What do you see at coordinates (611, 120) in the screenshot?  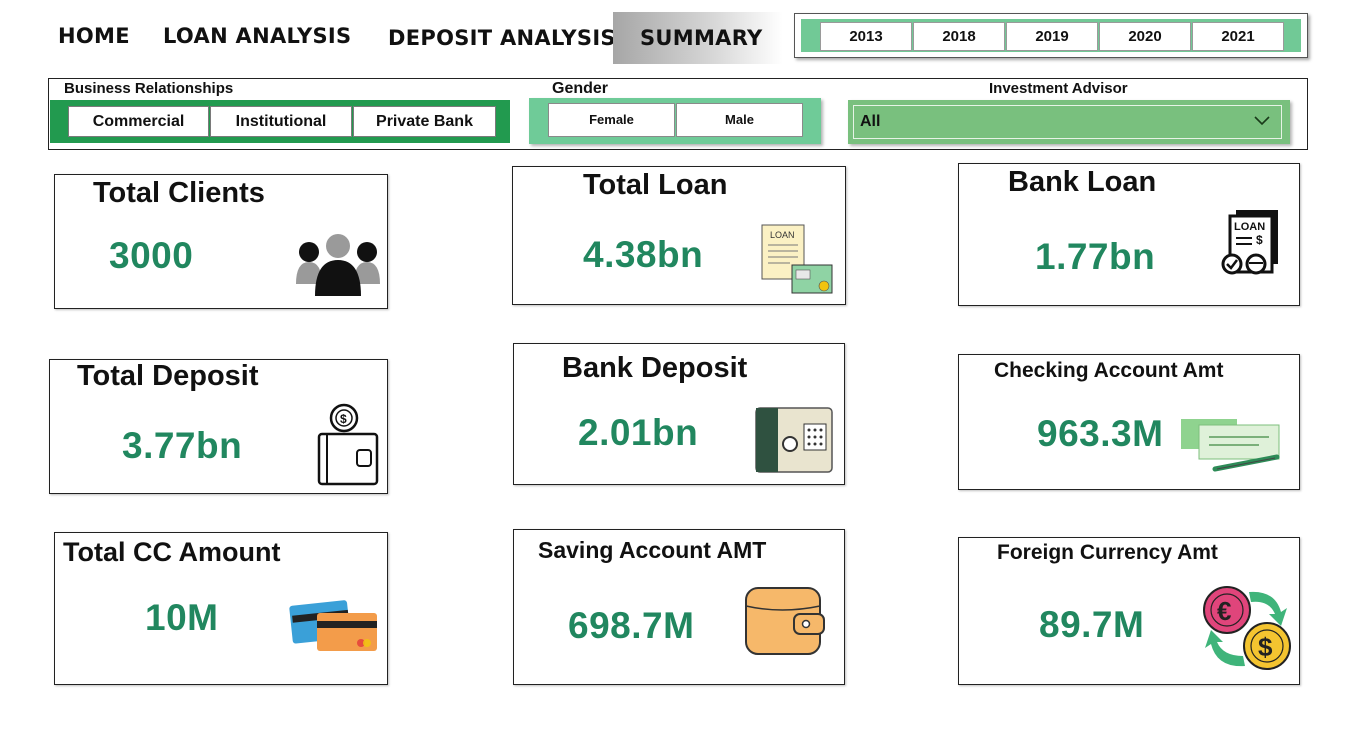 I see `gender-option-female: Female` at bounding box center [611, 120].